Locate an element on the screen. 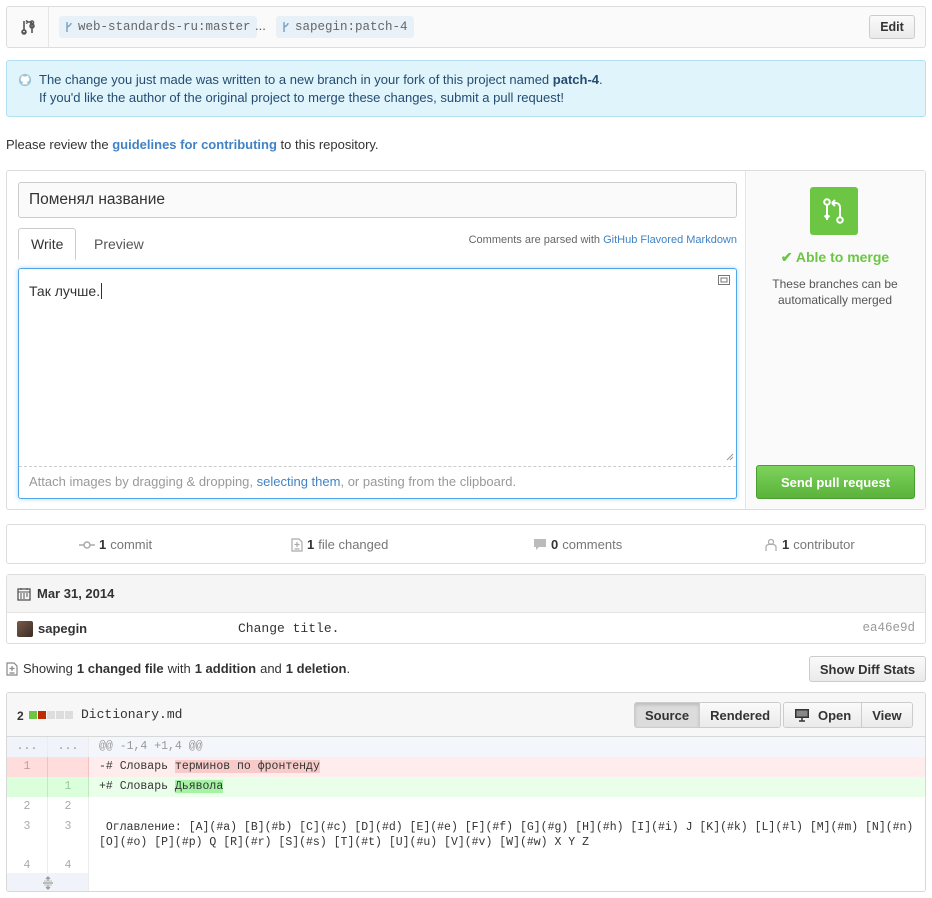 This screenshot has height=898, width=932. open-desktop-button: Open is located at coordinates (823, 715).